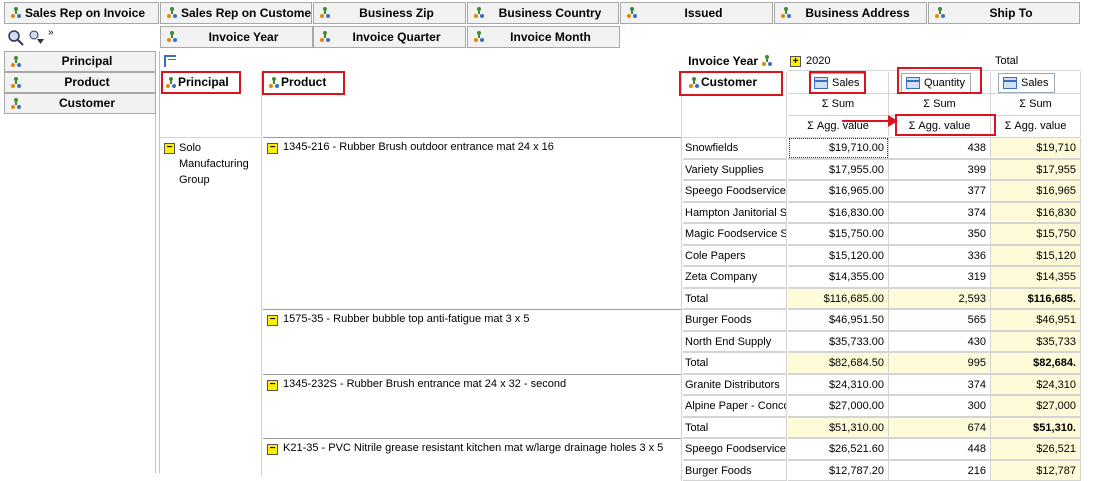  I want to click on row-field-button: Principal, so click(80, 61).